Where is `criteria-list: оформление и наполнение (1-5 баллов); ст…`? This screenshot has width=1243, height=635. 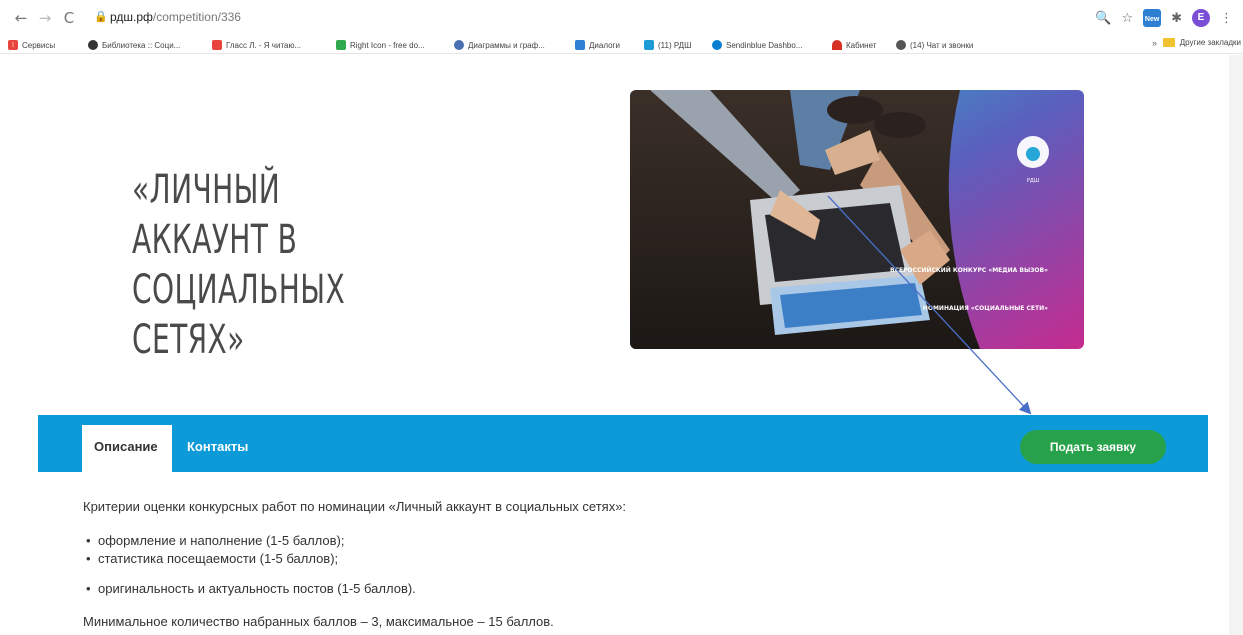 criteria-list: оформление и наполнение (1-5 баллов); ст… is located at coordinates (583, 565).